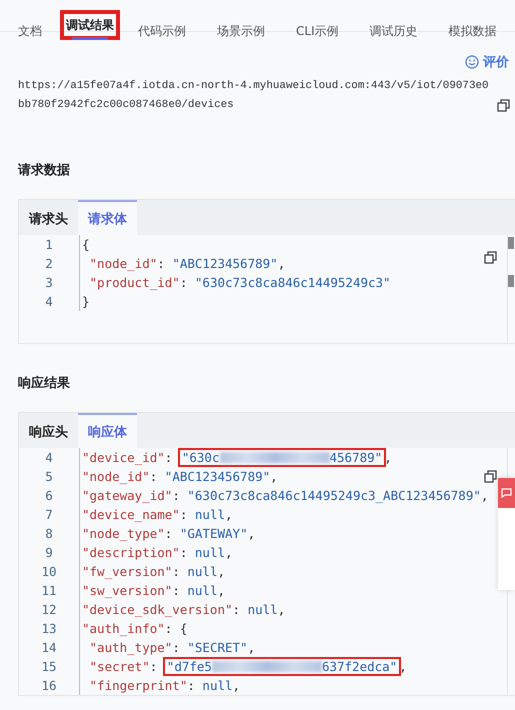 The width and height of the screenshot is (515, 710). What do you see at coordinates (49, 263) in the screenshot?
I see `line-number: 2` at bounding box center [49, 263].